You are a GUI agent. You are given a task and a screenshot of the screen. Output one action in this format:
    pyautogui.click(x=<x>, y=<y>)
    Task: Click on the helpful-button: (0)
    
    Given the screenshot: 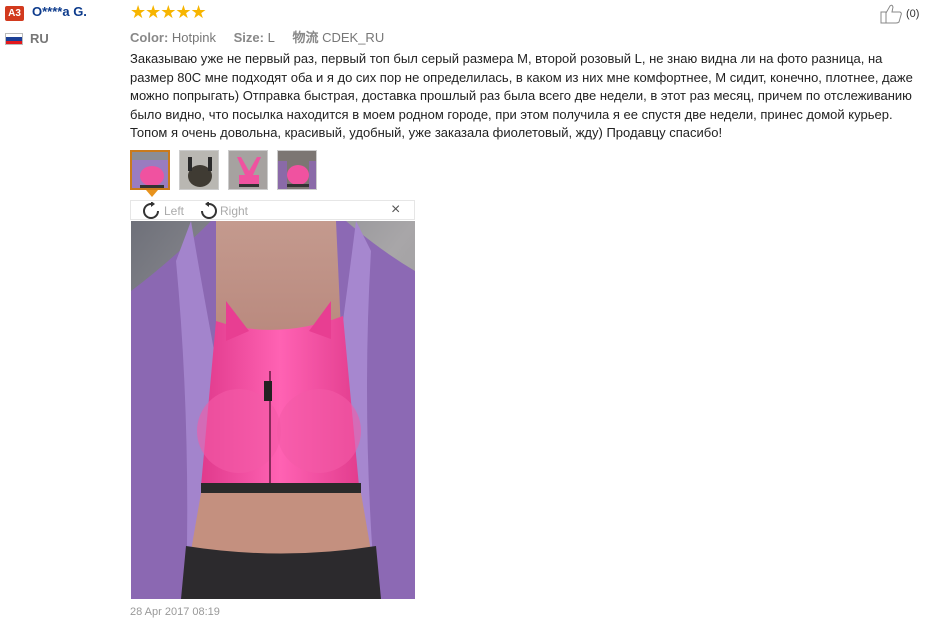 What is the action you would take?
    pyautogui.click(x=899, y=14)
    